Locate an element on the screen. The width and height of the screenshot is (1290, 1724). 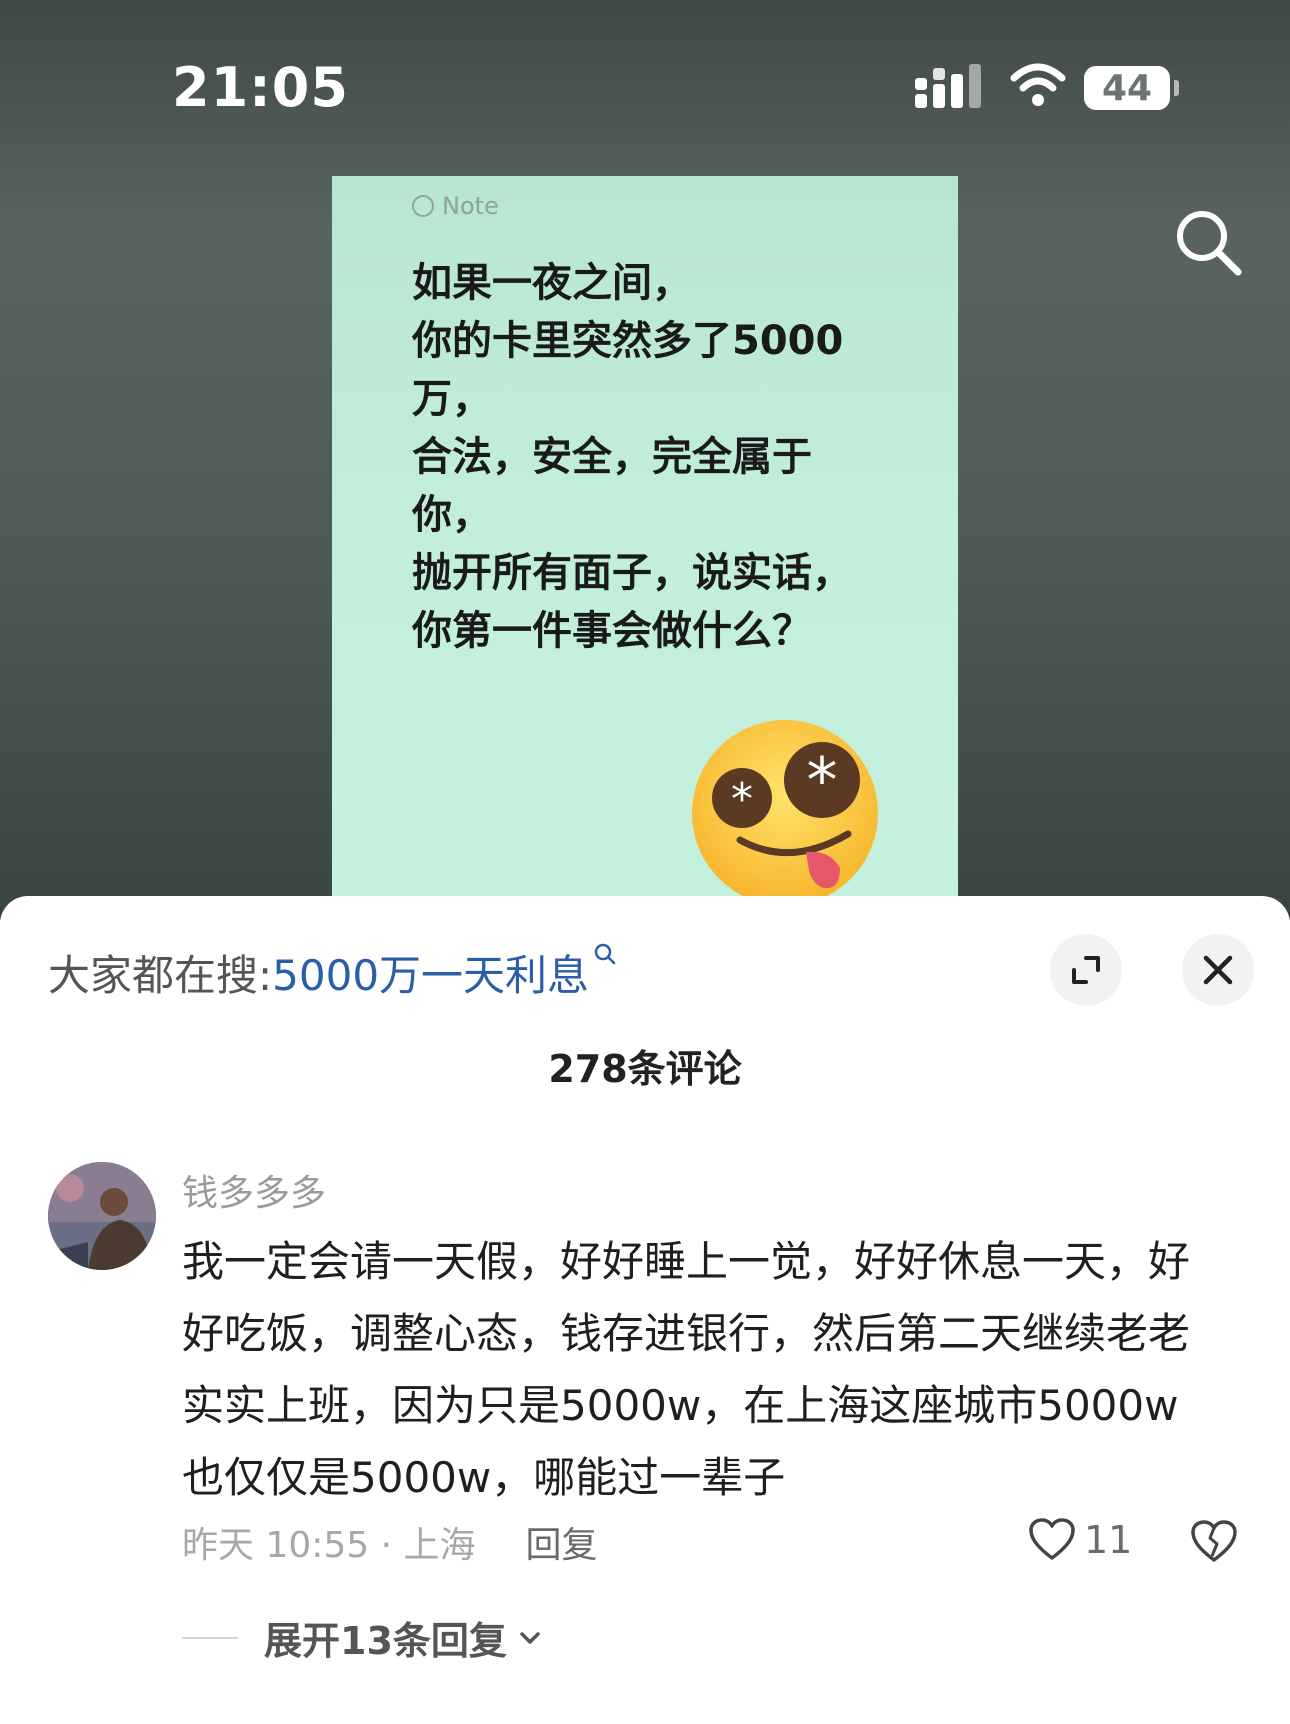
battery-nub is located at coordinates (1176, 88).